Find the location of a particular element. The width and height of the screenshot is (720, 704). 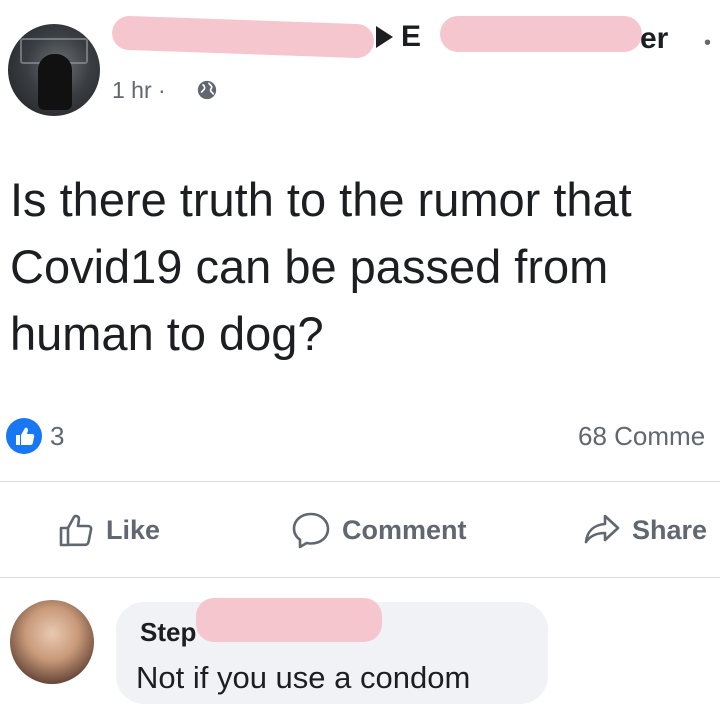

comment-button: Comment is located at coordinates (378, 530).